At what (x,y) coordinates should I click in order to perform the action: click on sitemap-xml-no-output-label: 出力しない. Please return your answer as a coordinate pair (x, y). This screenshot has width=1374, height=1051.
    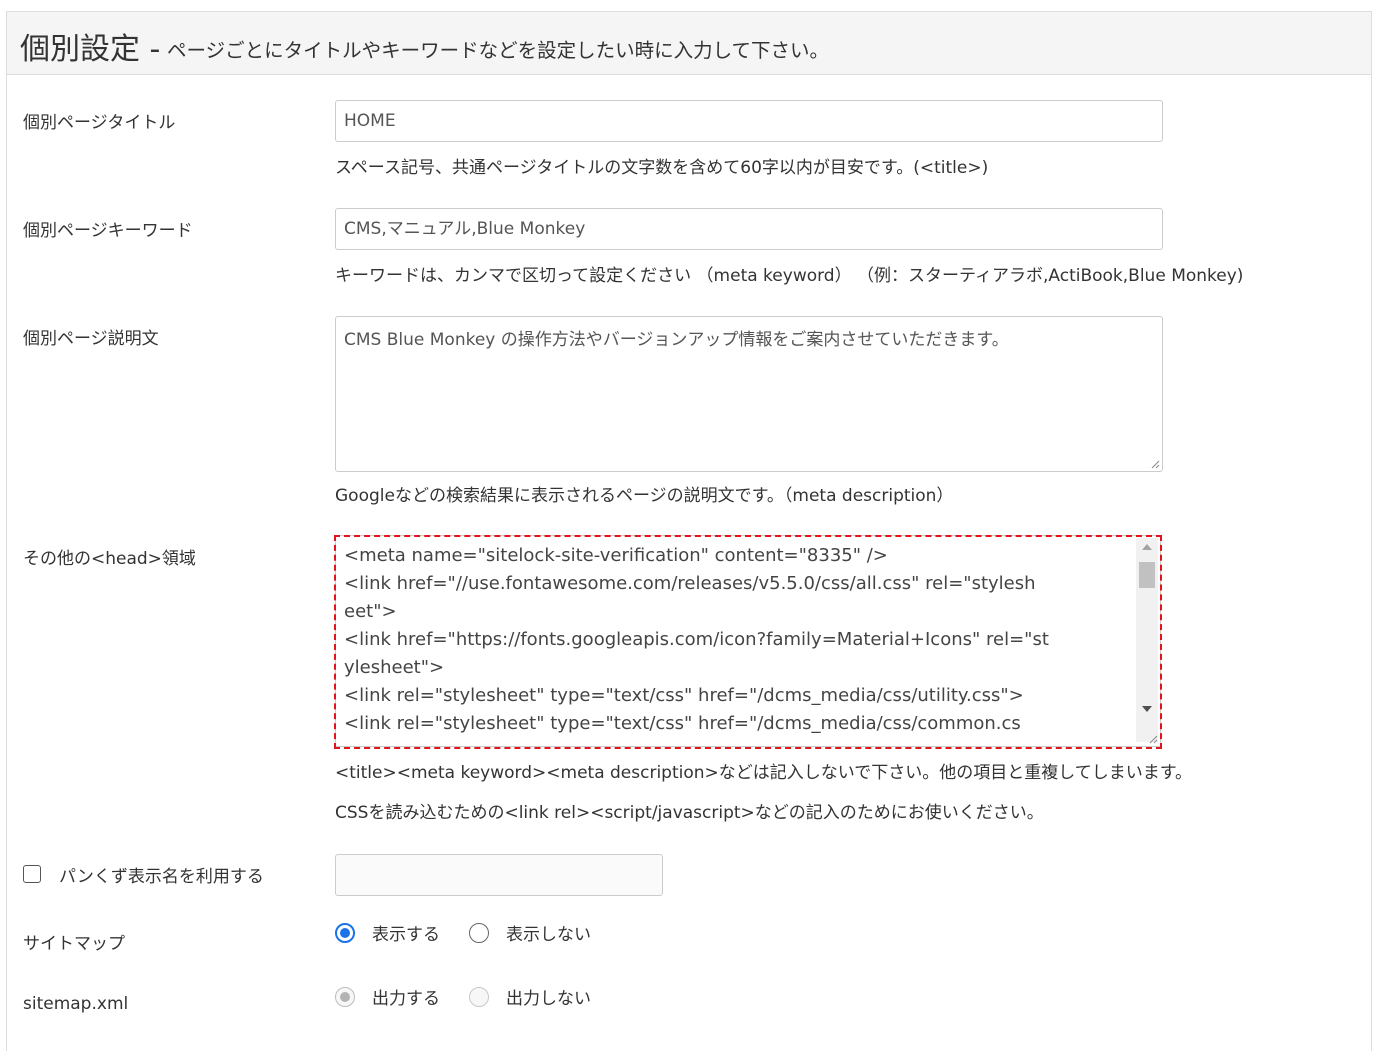
    Looking at the image, I should click on (548, 999).